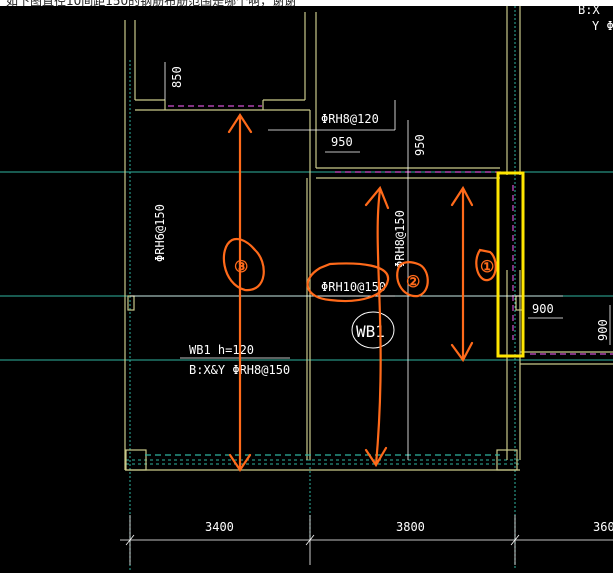 This screenshot has height=573, width=613. I want to click on corner-label-1: B:X, so click(589, 11).